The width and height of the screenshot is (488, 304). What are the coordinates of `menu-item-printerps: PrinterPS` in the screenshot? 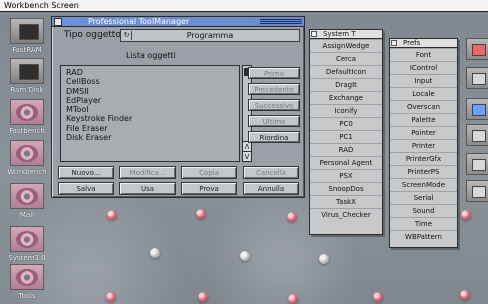 It's located at (423, 171).